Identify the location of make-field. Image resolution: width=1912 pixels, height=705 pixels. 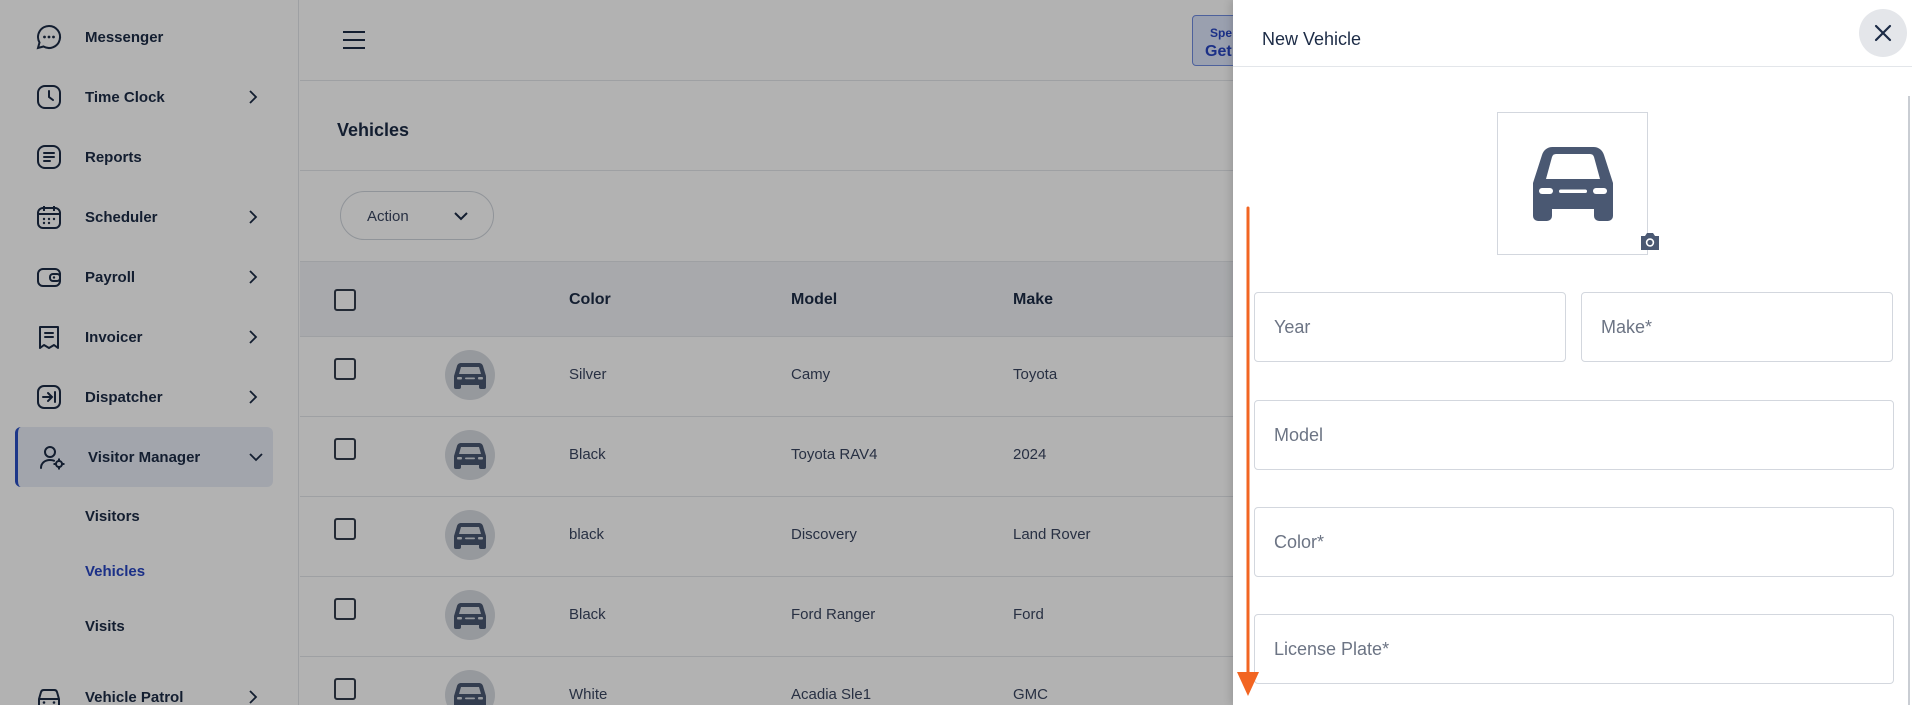
(1737, 327).